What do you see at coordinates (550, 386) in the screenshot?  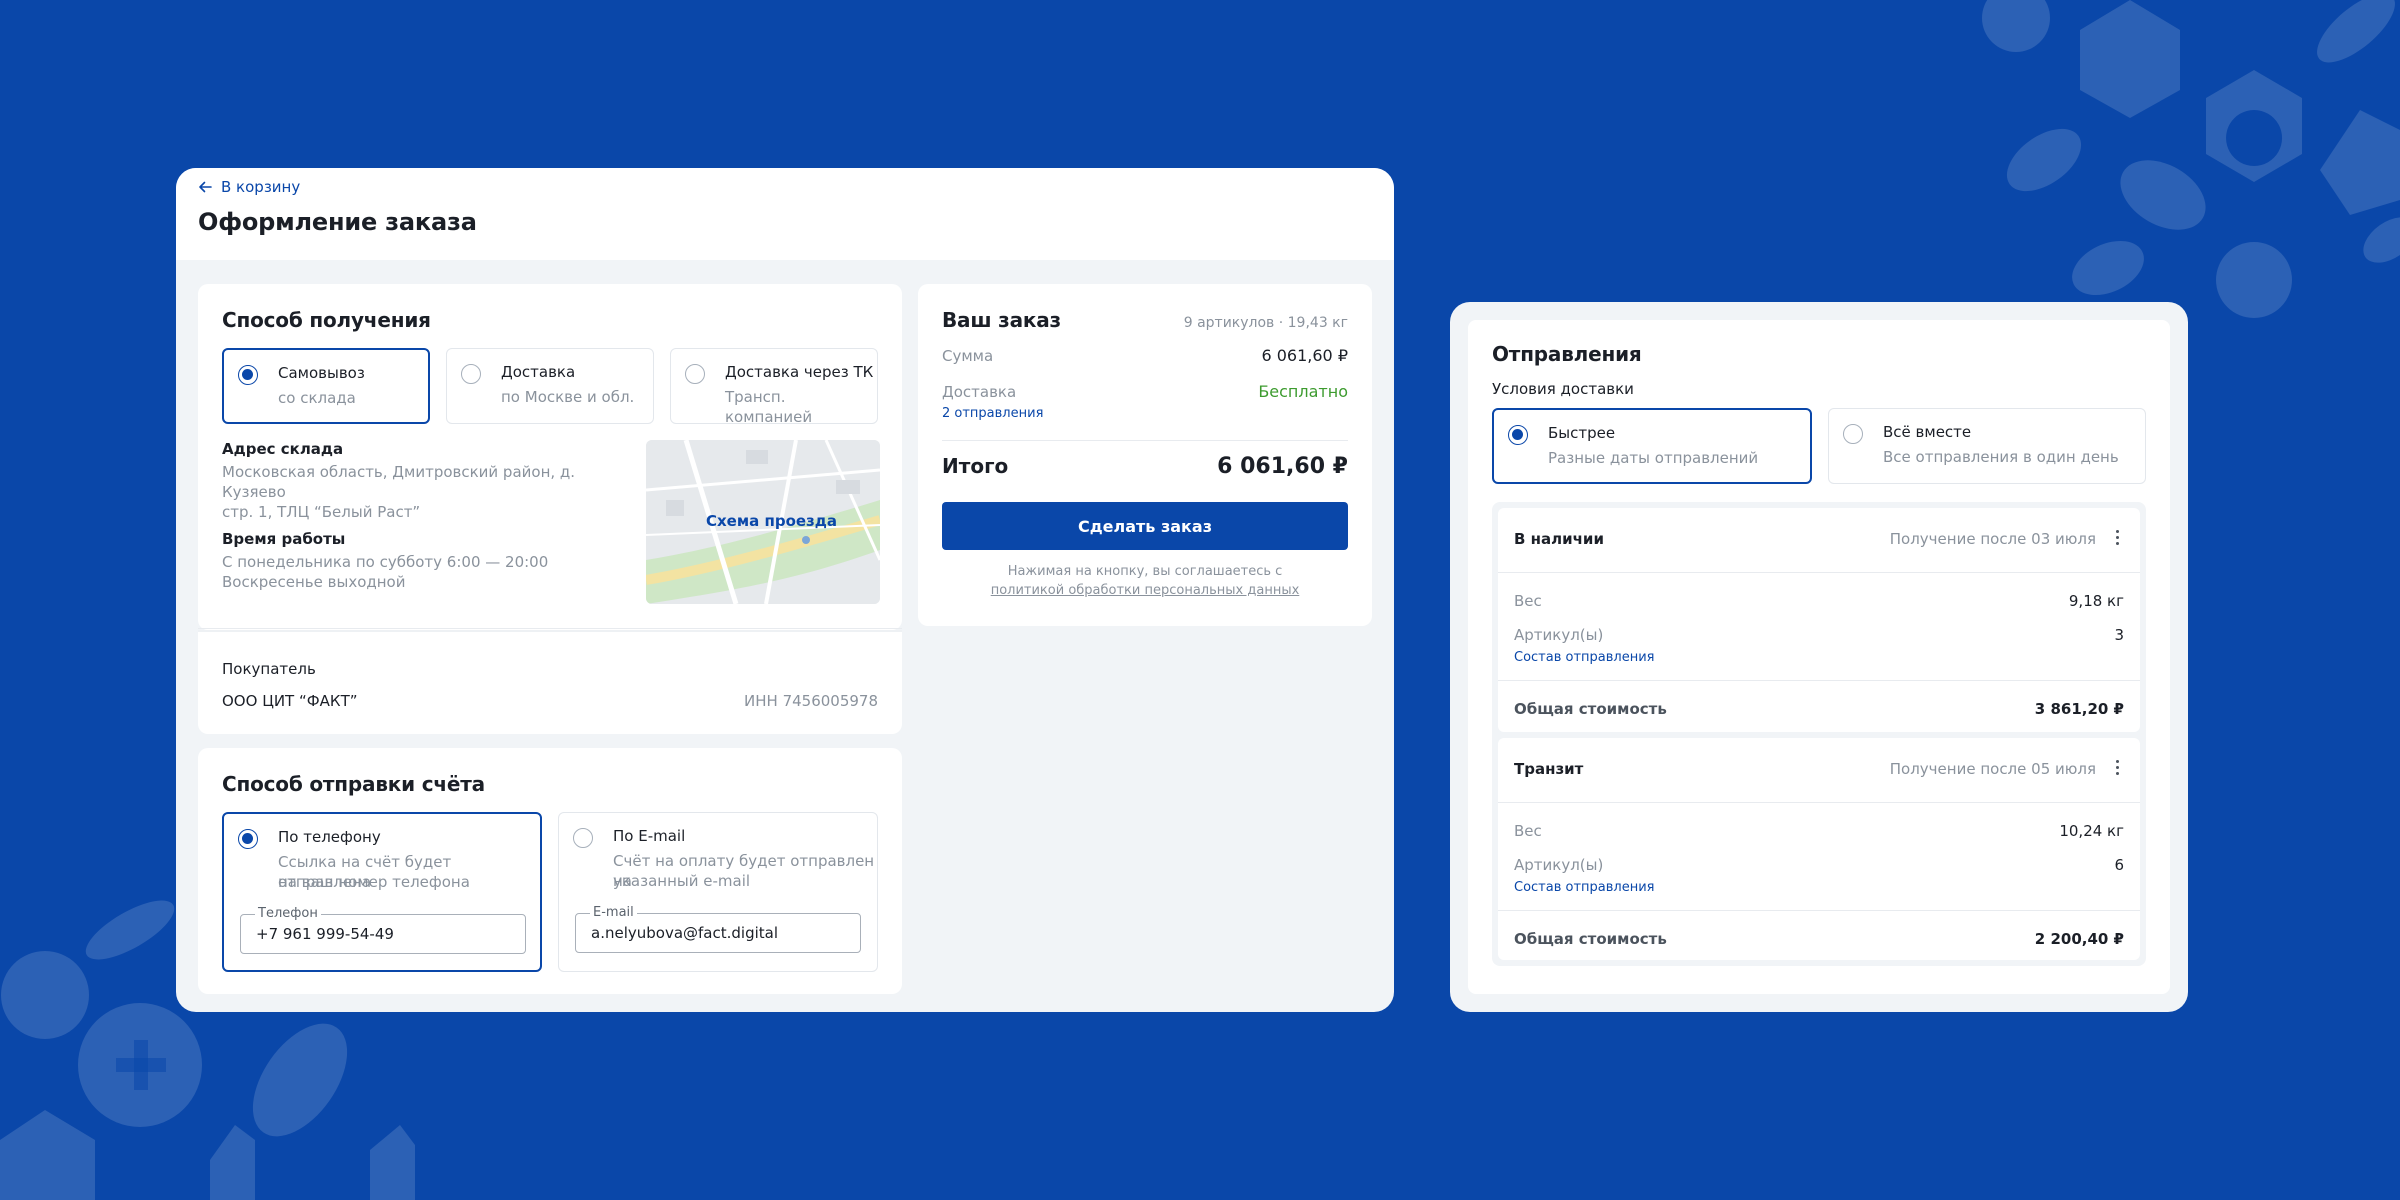 I see `option-delivery: Доставка по Москве и обл.` at bounding box center [550, 386].